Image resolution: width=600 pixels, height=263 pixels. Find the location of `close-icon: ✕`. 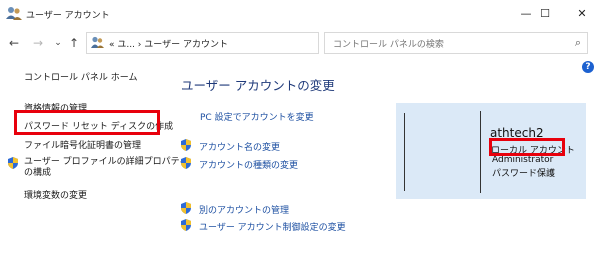

close-icon: ✕ is located at coordinates (582, 13).